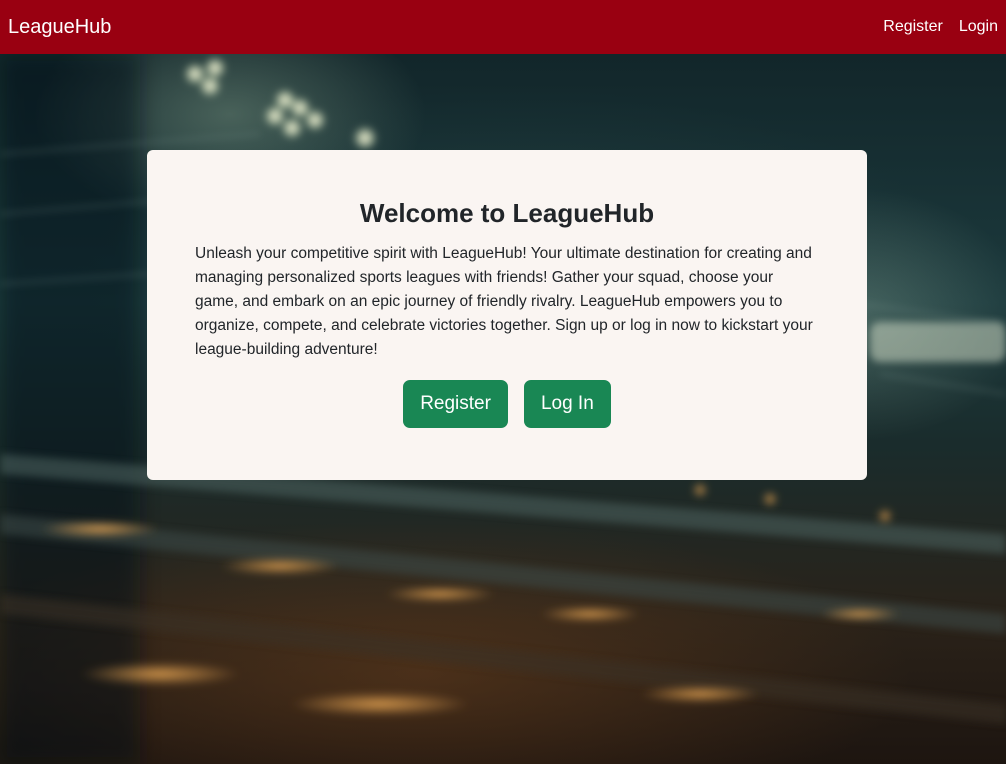 Image resolution: width=1006 pixels, height=764 pixels. I want to click on brand-logo-link: LeagueHub, so click(59, 27).